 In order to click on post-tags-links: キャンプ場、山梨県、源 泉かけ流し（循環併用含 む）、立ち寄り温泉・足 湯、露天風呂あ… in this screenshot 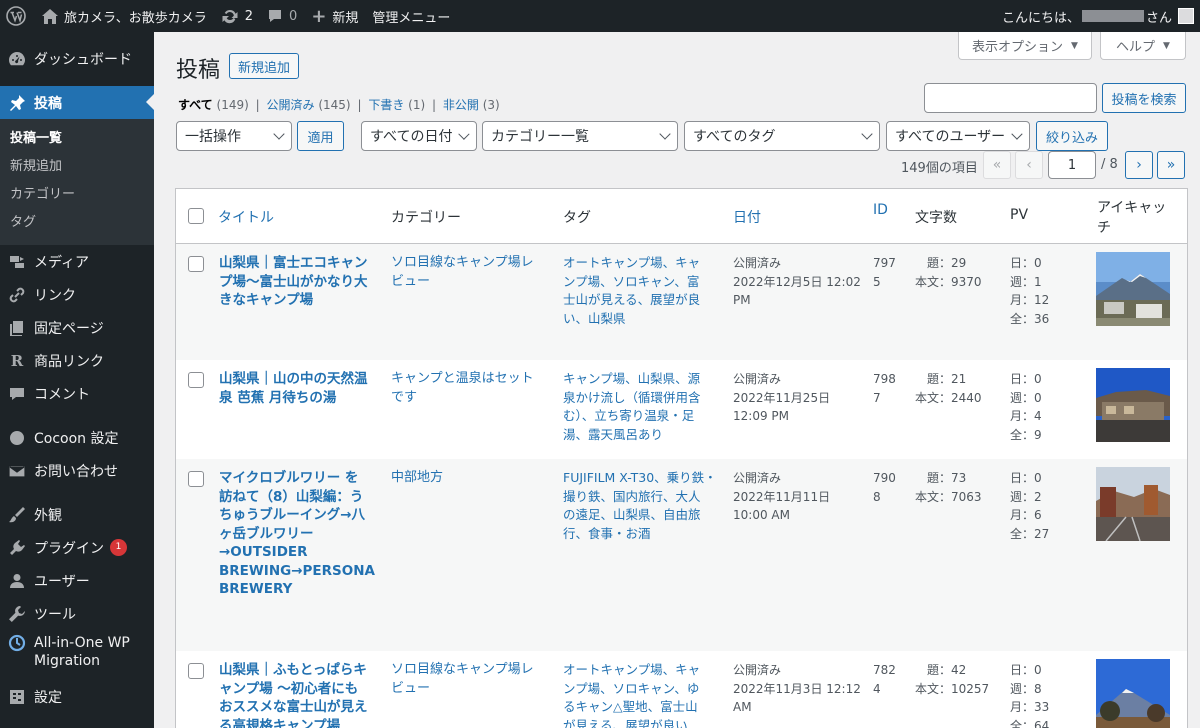, I will do `click(632, 407)`.